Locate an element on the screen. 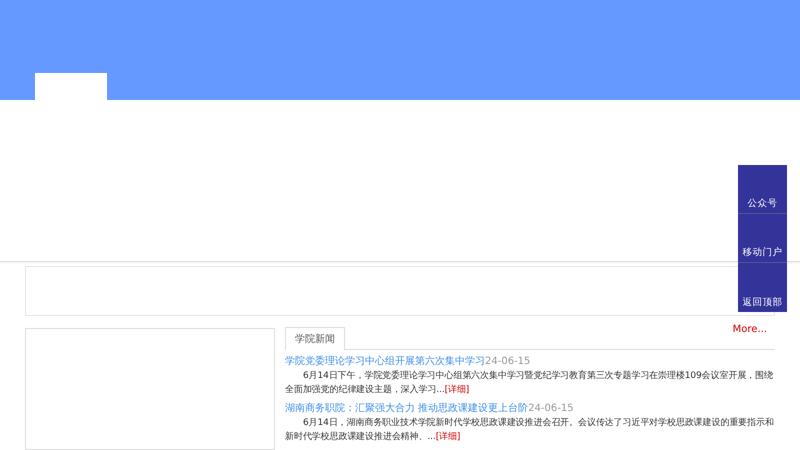 This screenshot has height=450, width=800. news-summary: 6月14日，湖南商务职业技术学院新时代学校思政课建设推进会召开。会议传达了习近平对学校思政课建设的重要指示和新时代学校思政课建设推进会精神、...[详细] is located at coordinates (530, 430).